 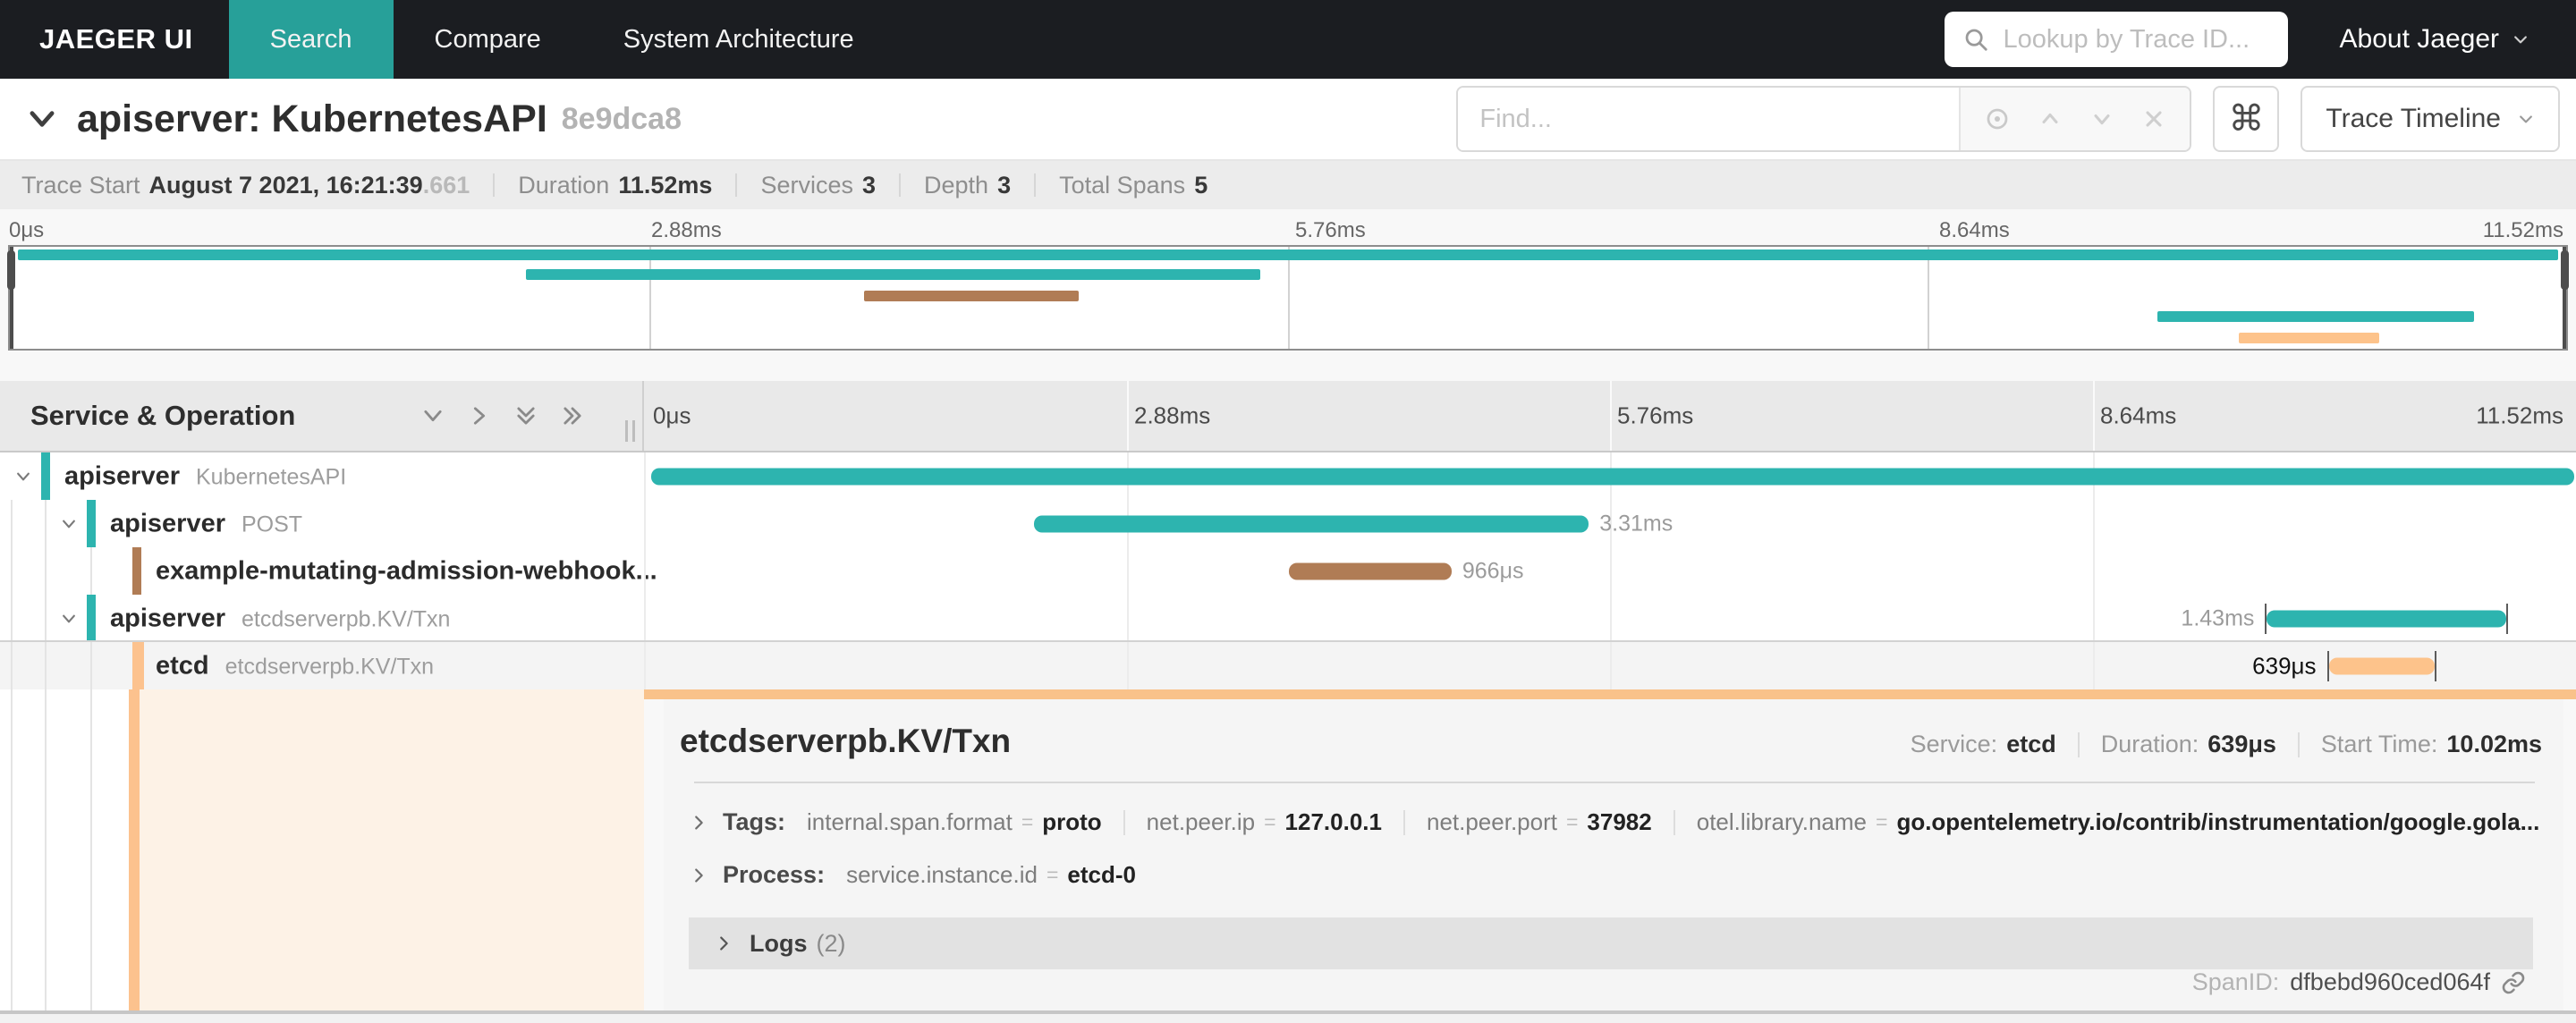 I want to click on span-duration-label: 3.31ms, so click(x=1636, y=523).